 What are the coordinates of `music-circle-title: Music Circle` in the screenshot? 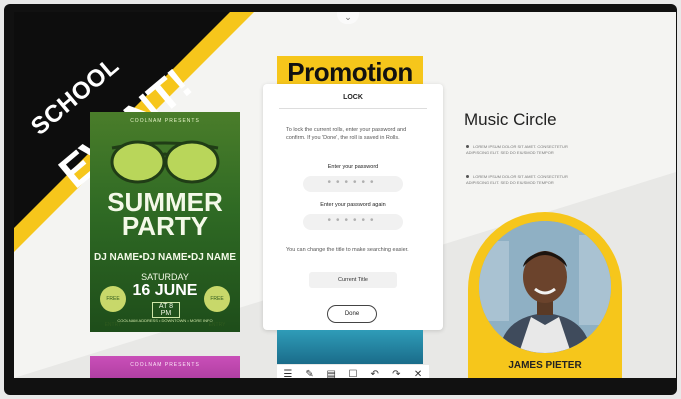 It's located at (510, 119).